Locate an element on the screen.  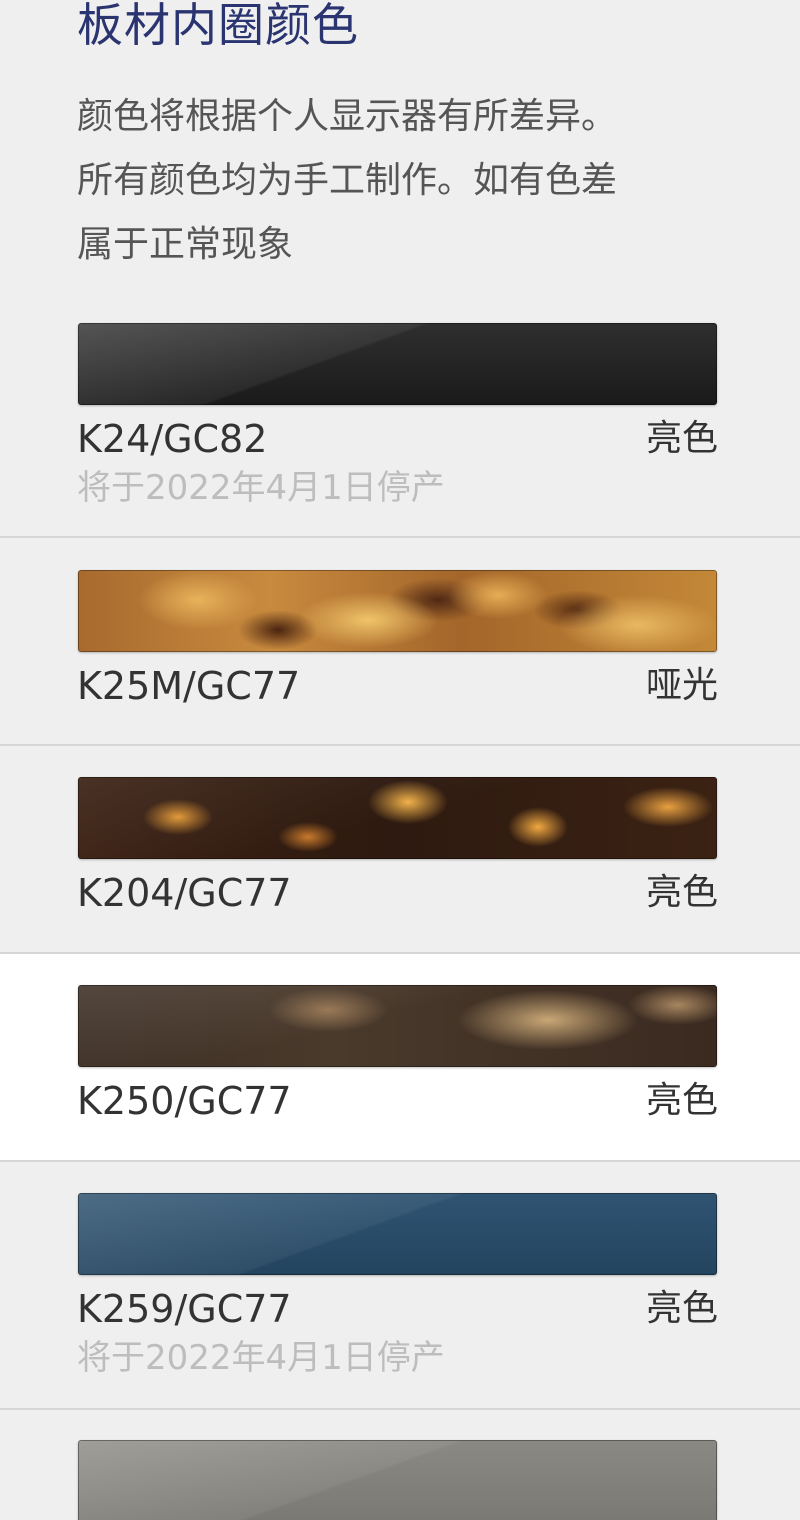
color-option-k250: K250/GC77 亮色 is located at coordinates (400, 1058).